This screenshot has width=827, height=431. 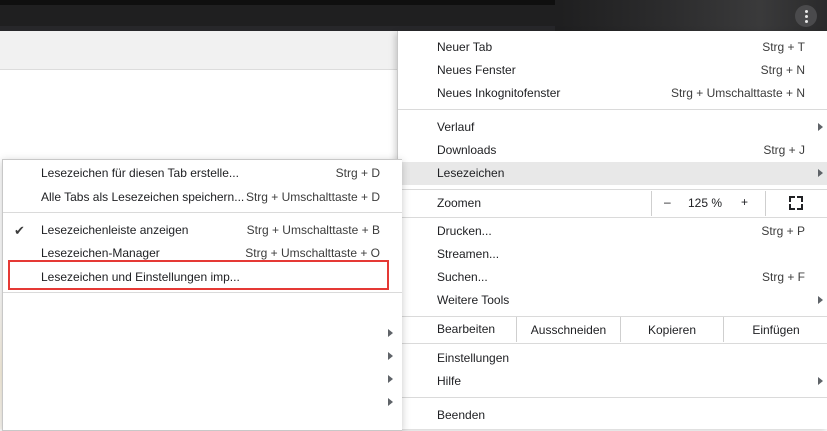 I want to click on menu-item-shortcut: Strg + N, so click(x=782, y=70).